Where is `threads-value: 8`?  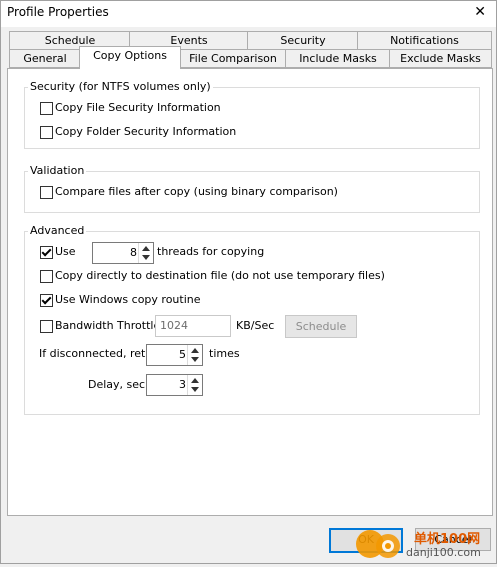
threads-value: 8 is located at coordinates (133, 252).